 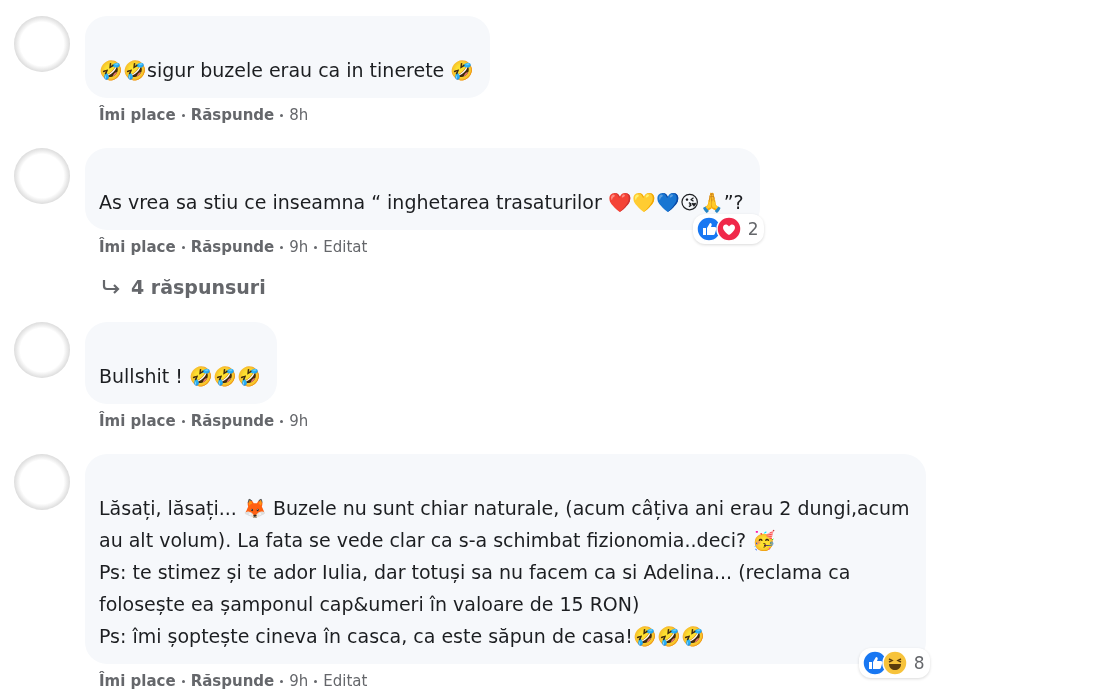 I want to click on comment-text: Bullshit ! 🤣🤣🤣, so click(x=180, y=376).